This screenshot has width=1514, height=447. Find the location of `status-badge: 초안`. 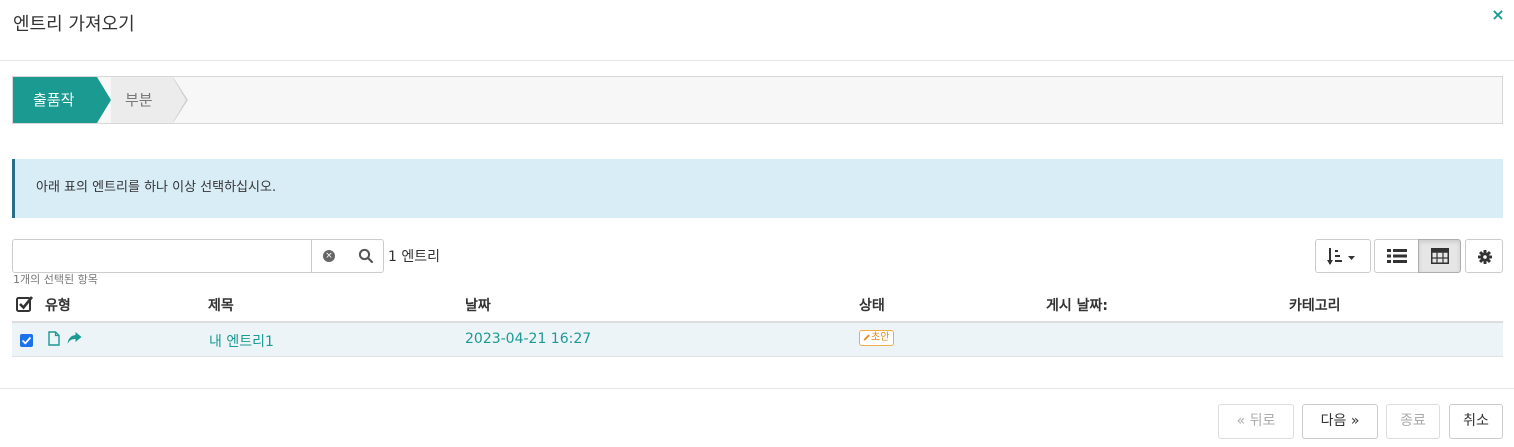

status-badge: 초안 is located at coordinates (877, 338).